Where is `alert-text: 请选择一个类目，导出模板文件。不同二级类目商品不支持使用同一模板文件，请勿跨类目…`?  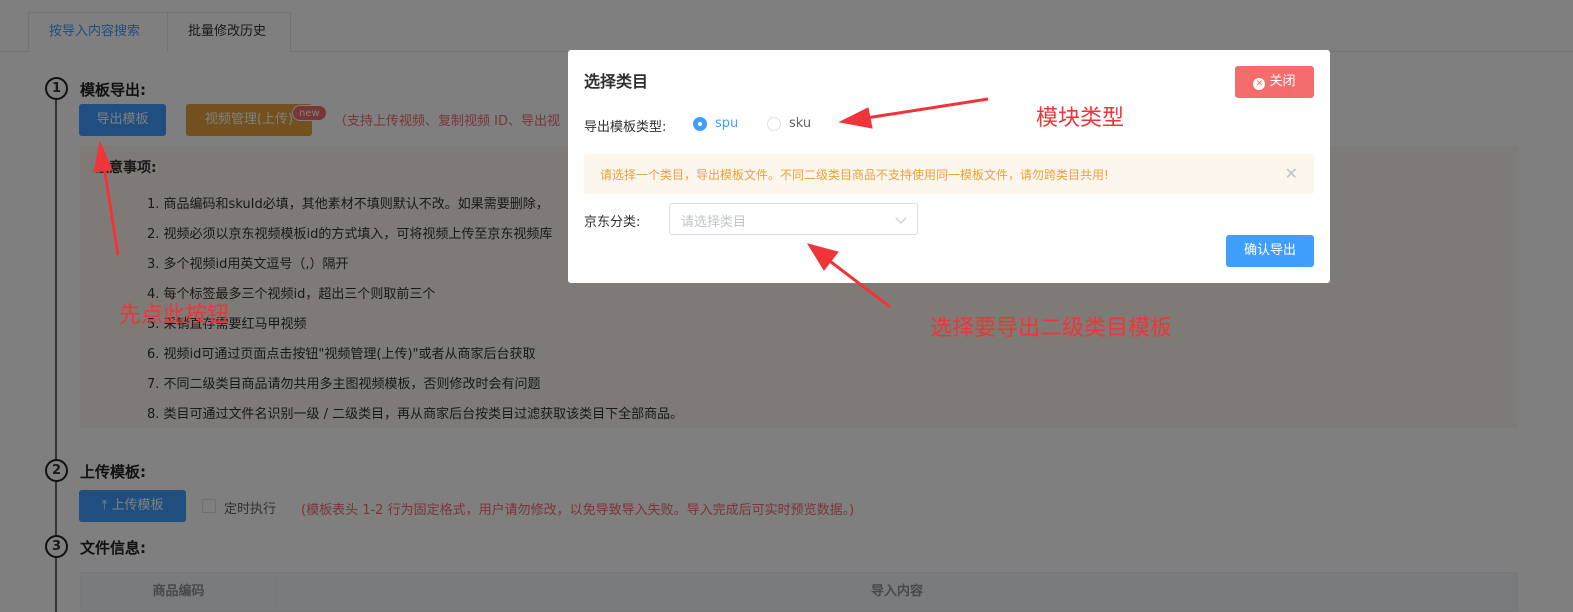
alert-text: 请选择一个类目，导出模板文件。不同二级类目商品不支持使用同一模板文件，请勿跨类目… is located at coordinates (854, 175).